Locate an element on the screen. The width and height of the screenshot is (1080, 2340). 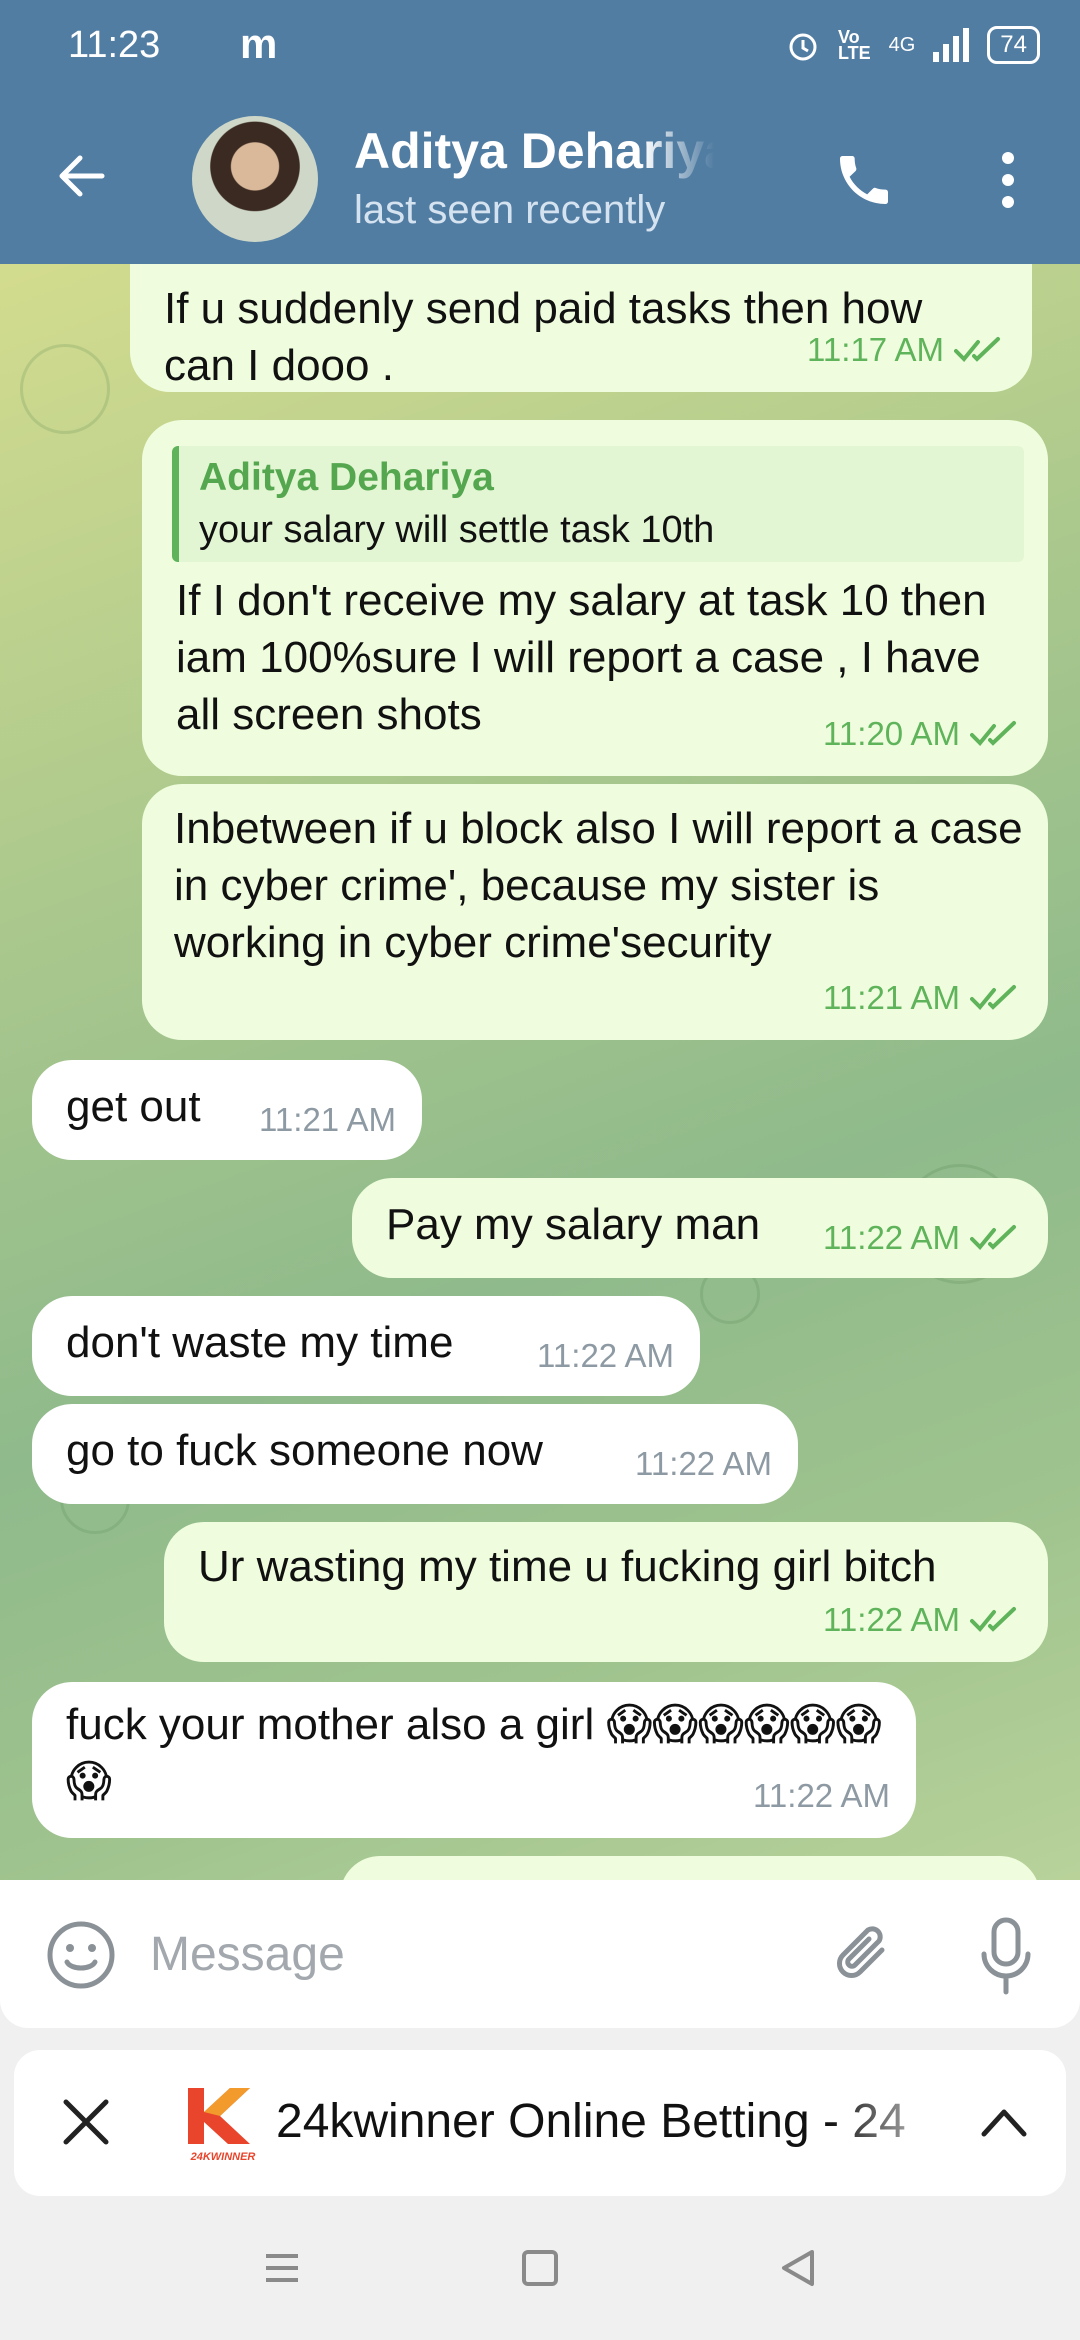
reply-text: your salary will settle task 10th is located at coordinates (457, 530).